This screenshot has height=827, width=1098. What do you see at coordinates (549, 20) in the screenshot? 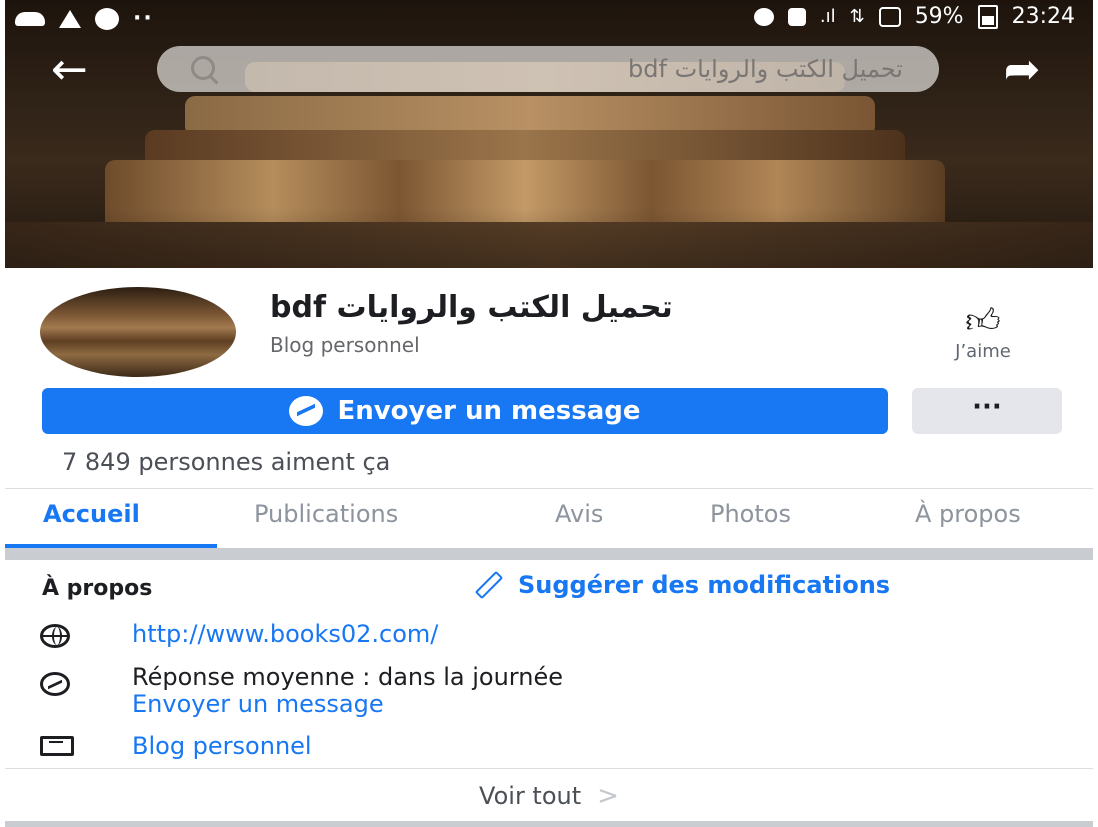
I see `status-bar: ·· .ıl ⇅ 59% 23:24` at bounding box center [549, 20].